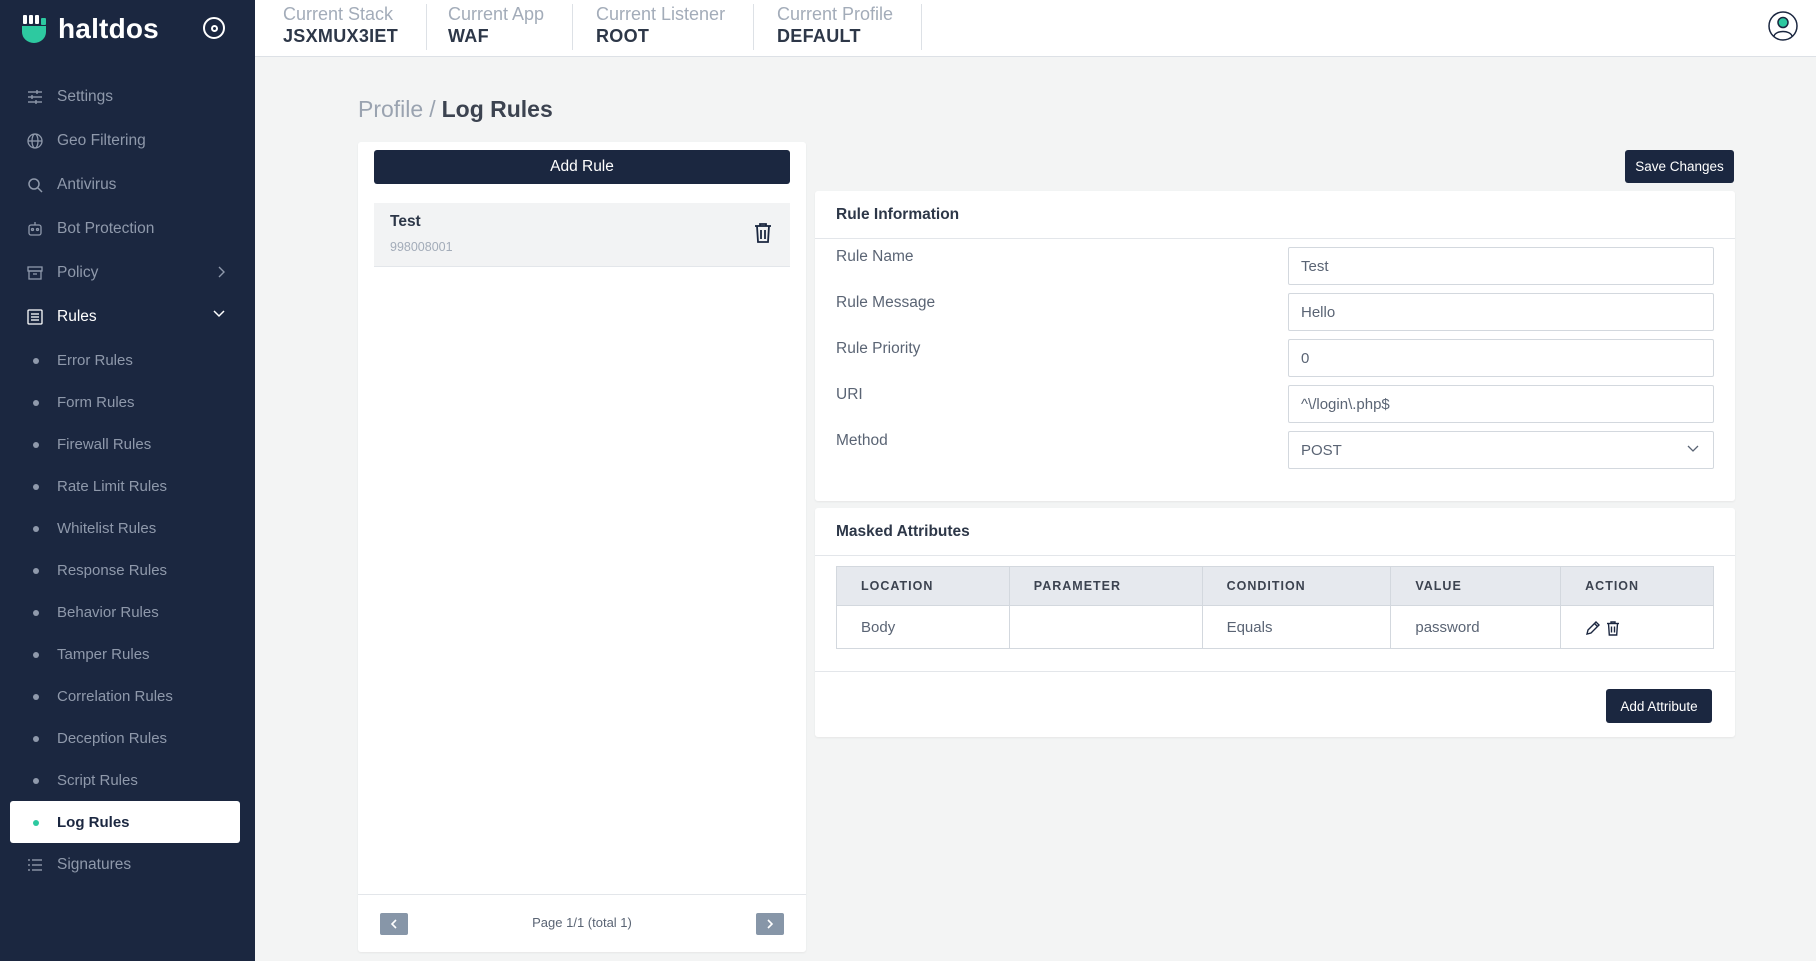  I want to click on card-title: Rule Information, so click(1275, 215).